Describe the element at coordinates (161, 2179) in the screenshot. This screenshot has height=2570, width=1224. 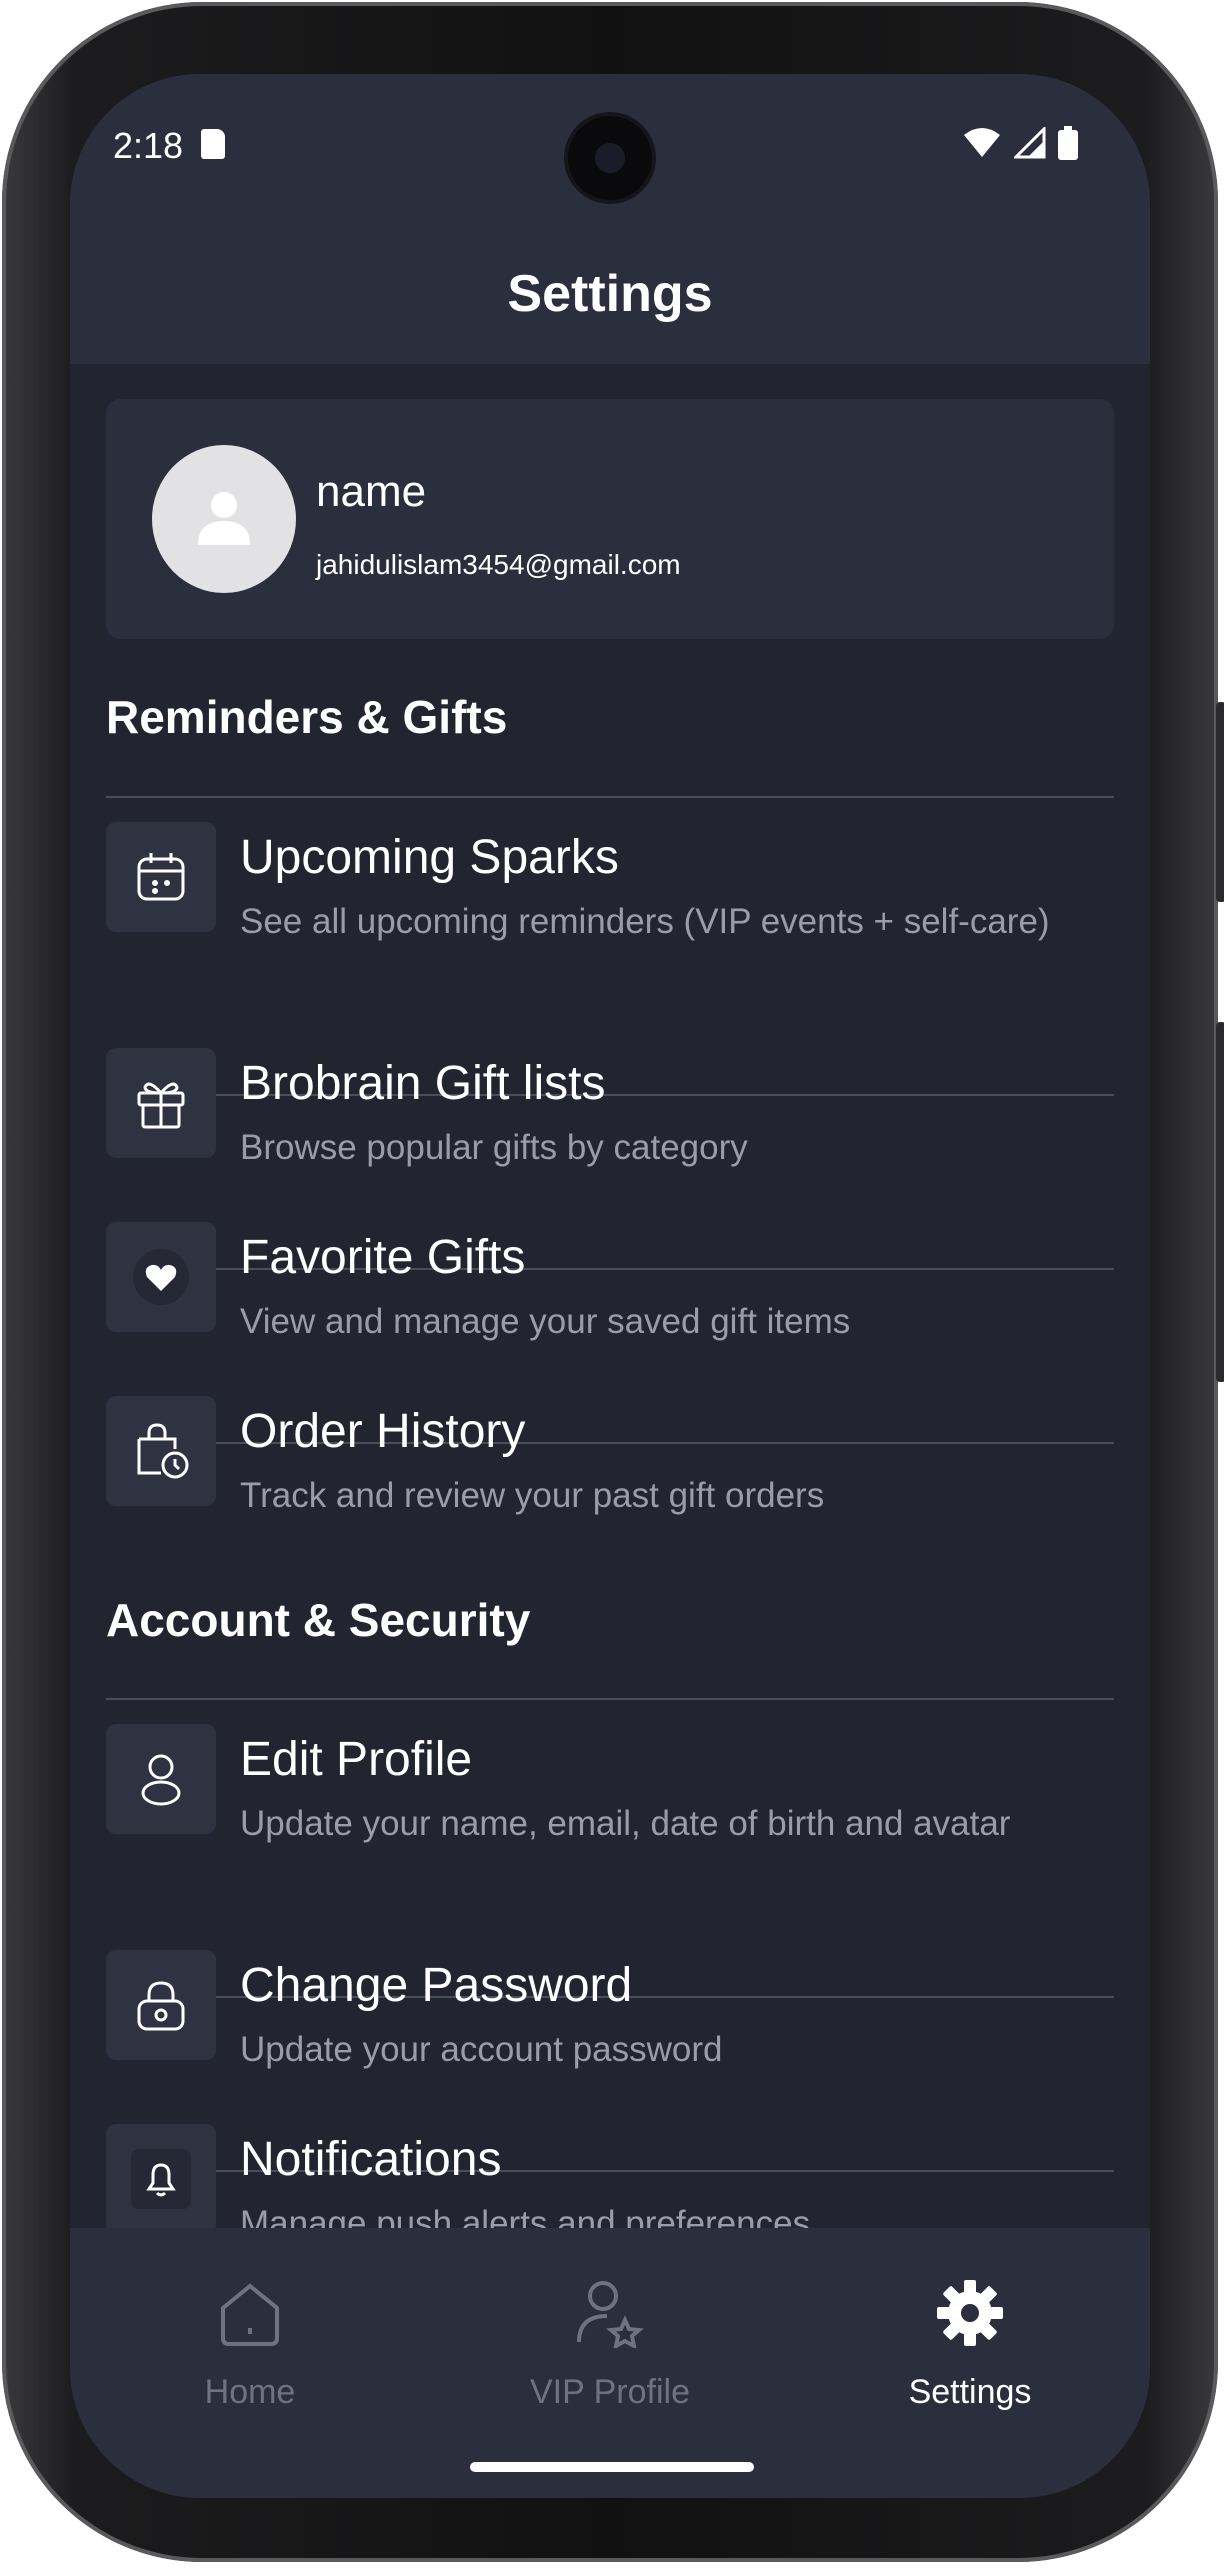
I see `bell-icon` at that location.